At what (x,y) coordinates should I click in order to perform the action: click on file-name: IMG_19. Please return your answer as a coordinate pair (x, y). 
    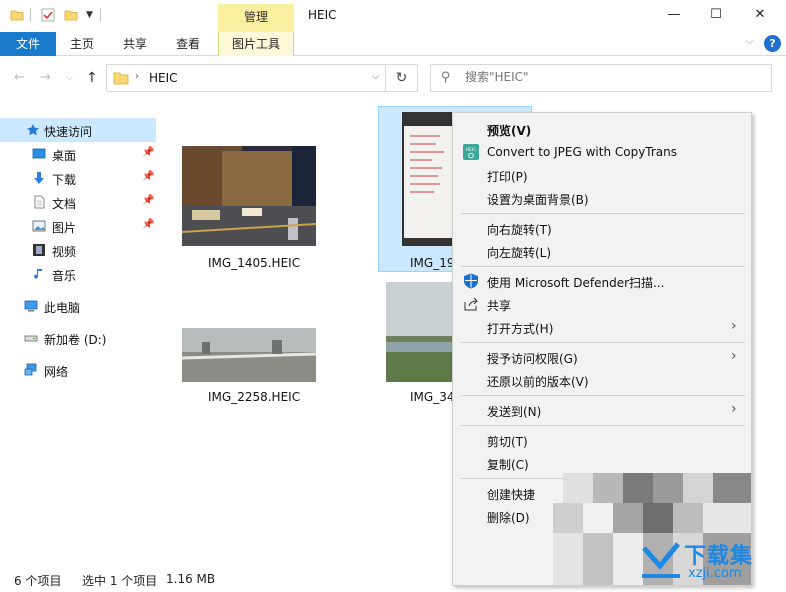
    Looking at the image, I should click on (432, 263).